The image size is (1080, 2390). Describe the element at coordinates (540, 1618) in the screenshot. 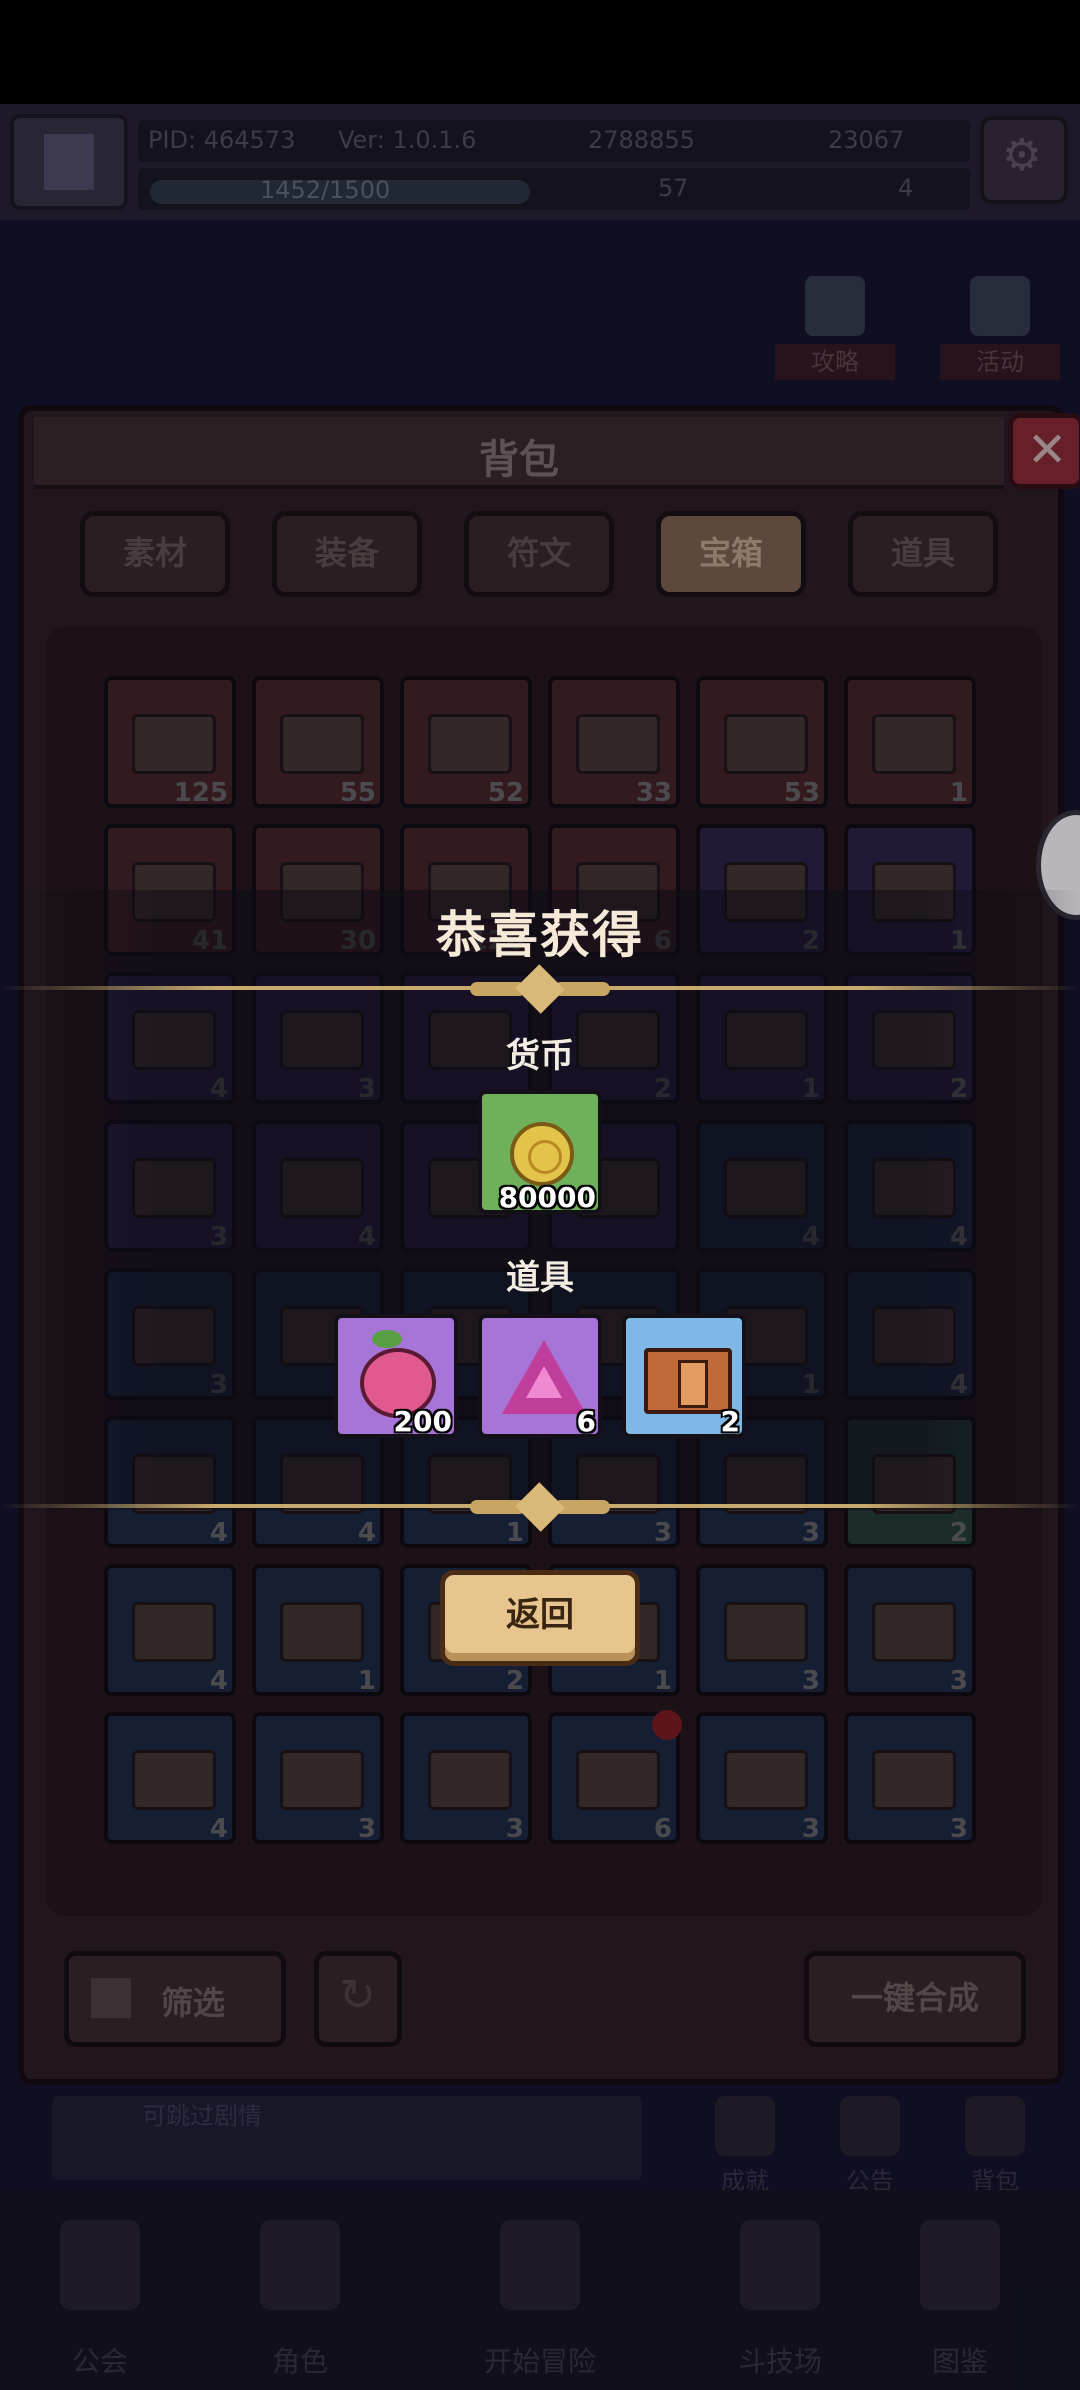

I see `return-button: 返回` at that location.